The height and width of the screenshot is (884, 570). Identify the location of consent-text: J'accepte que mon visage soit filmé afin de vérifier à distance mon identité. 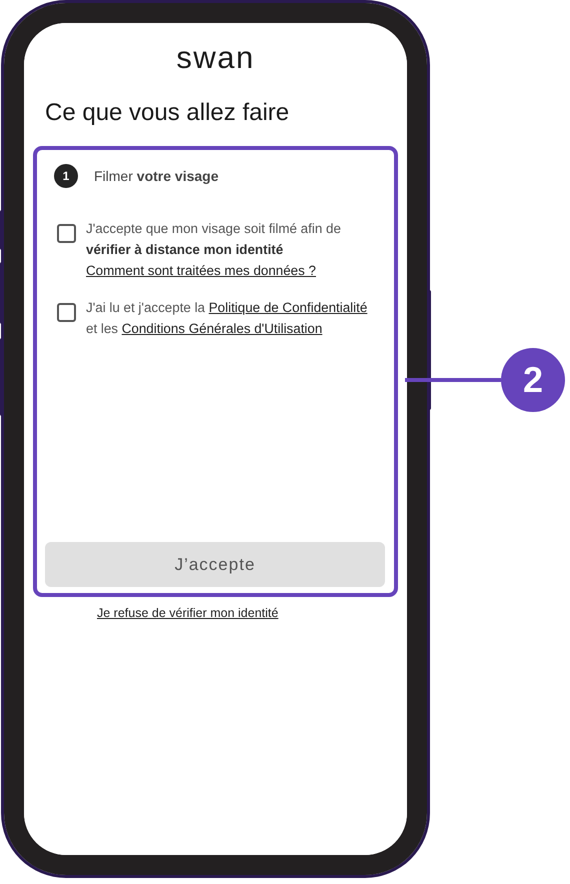
(214, 239).